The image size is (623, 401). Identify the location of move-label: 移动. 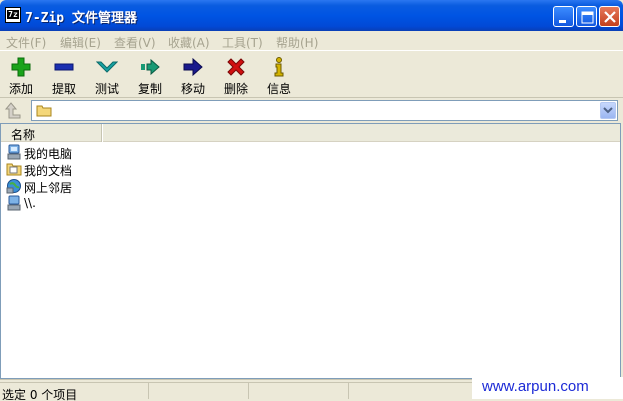
(192, 89).